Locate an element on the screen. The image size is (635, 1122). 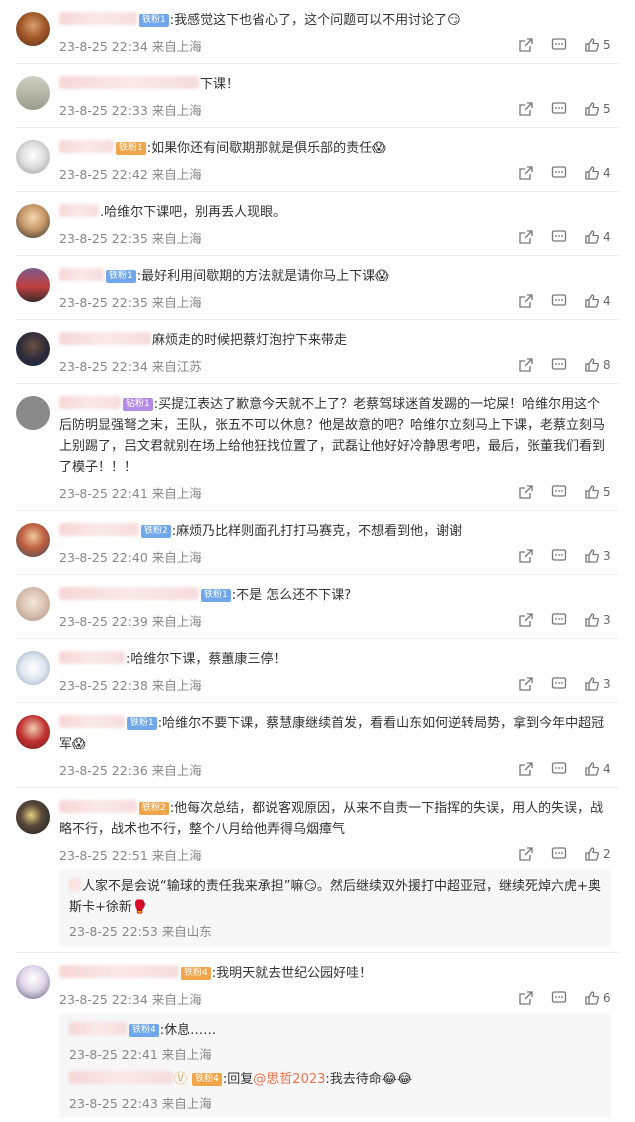
celebrate-emoji-icon: 😱 is located at coordinates (79, 744).